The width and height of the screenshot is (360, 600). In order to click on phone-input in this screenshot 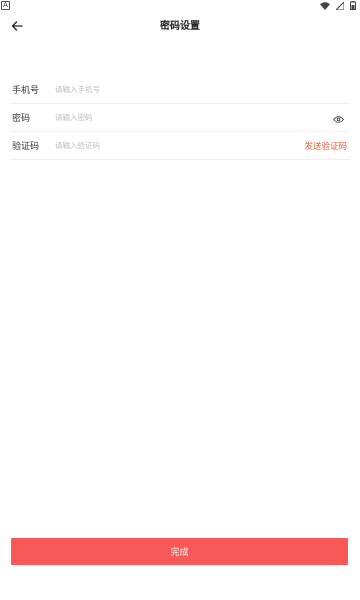, I will do `click(202, 89)`.